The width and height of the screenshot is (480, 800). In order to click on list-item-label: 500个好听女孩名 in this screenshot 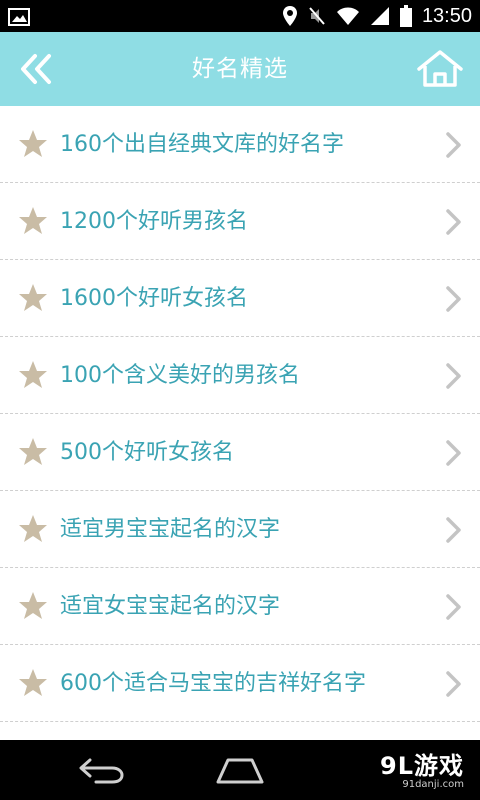, I will do `click(147, 452)`.